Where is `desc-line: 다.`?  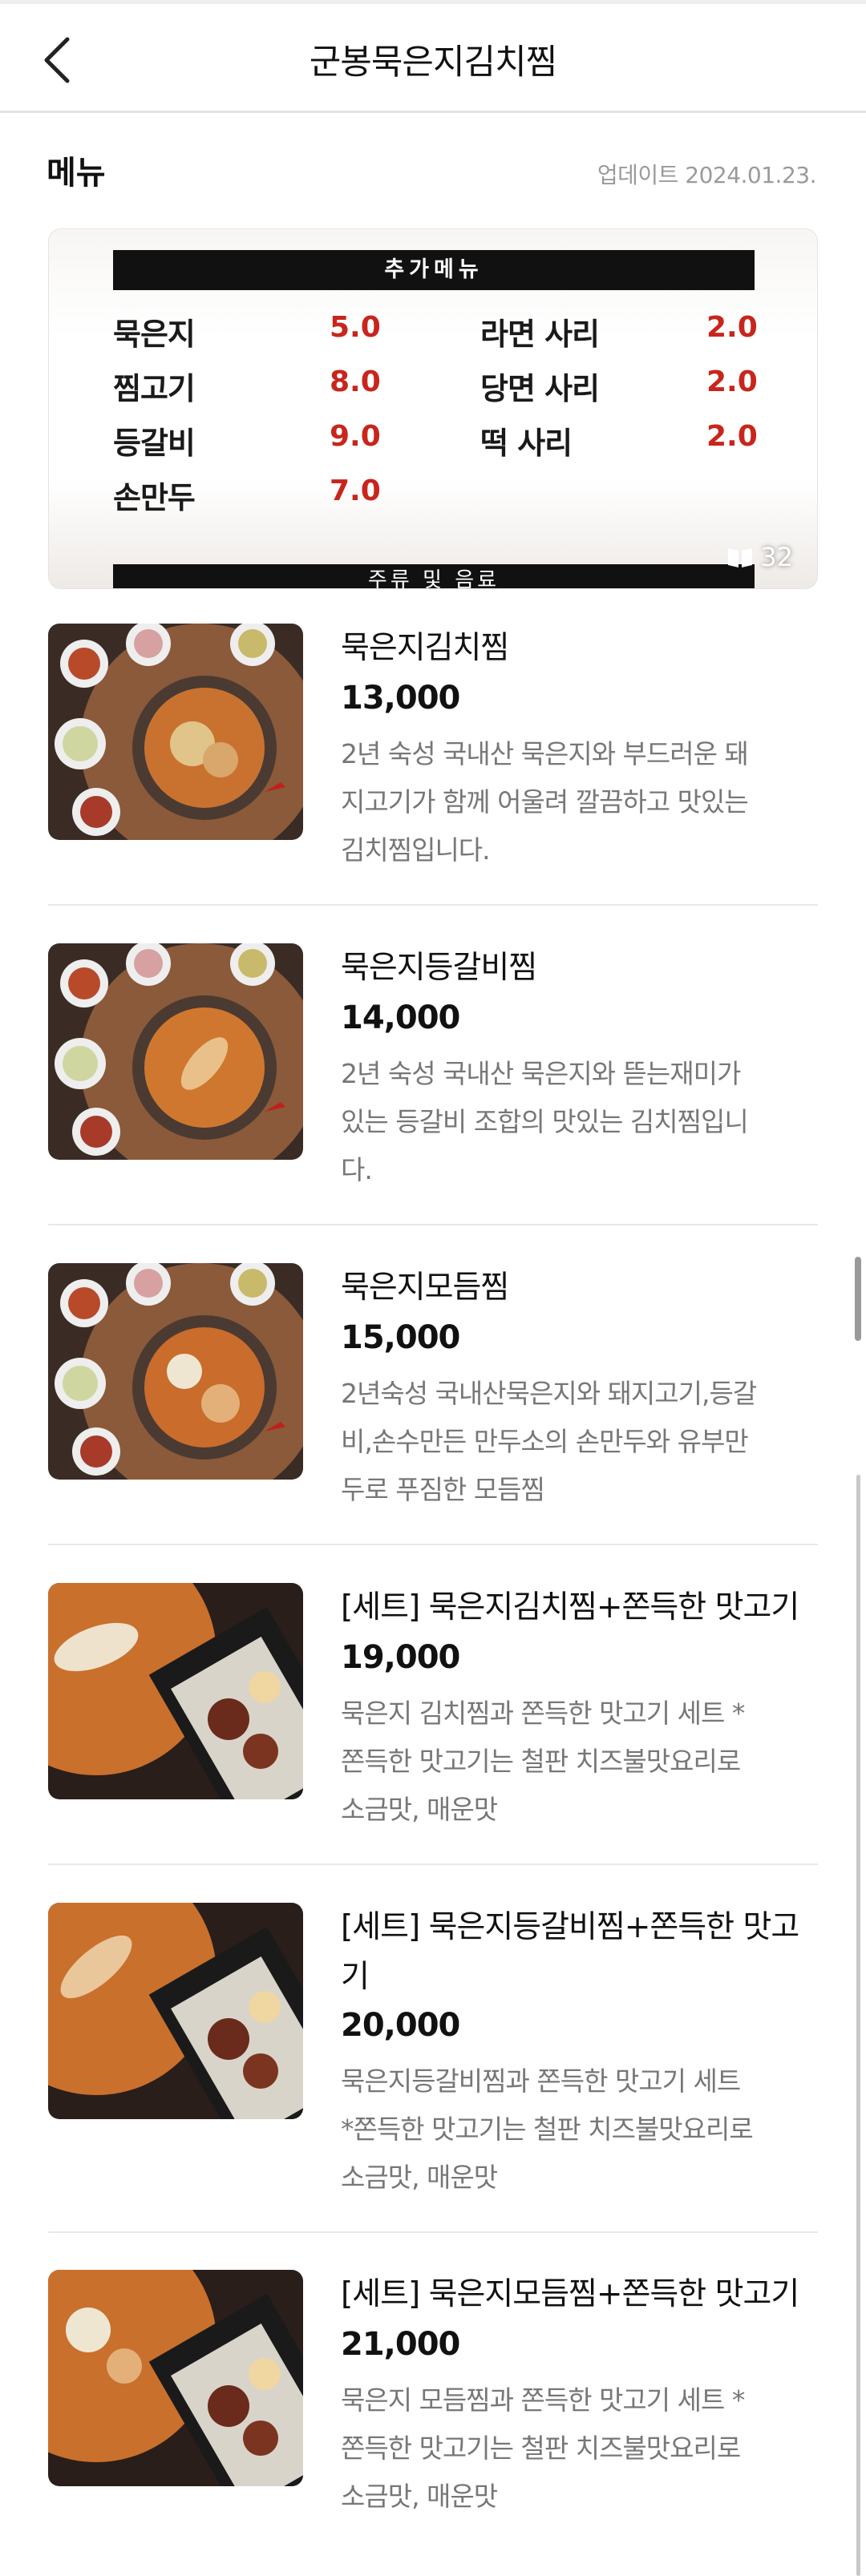
desc-line: 다. is located at coordinates (357, 1170).